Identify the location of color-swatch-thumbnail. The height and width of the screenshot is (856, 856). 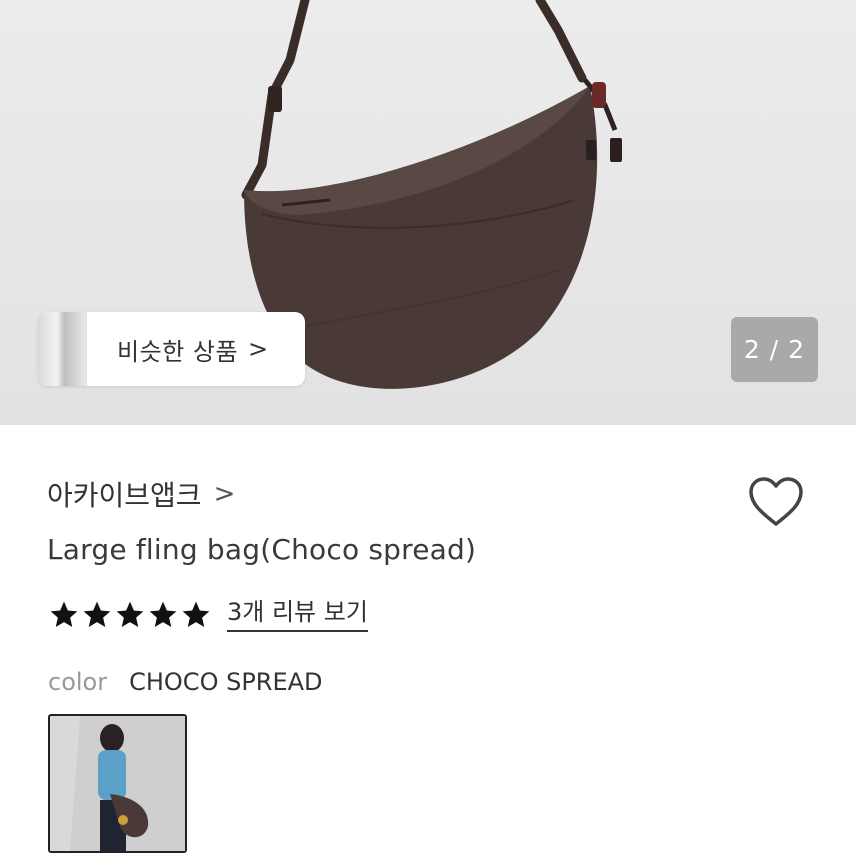
(117, 783).